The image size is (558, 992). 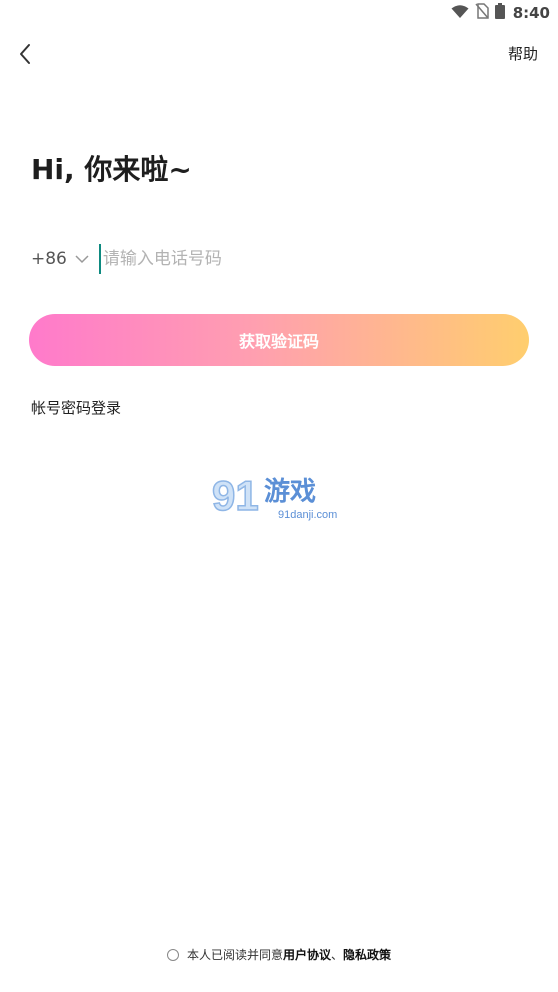 I want to click on agreement-row: 本人已阅读并同意 用户协议 、 隐私政策, so click(x=279, y=954).